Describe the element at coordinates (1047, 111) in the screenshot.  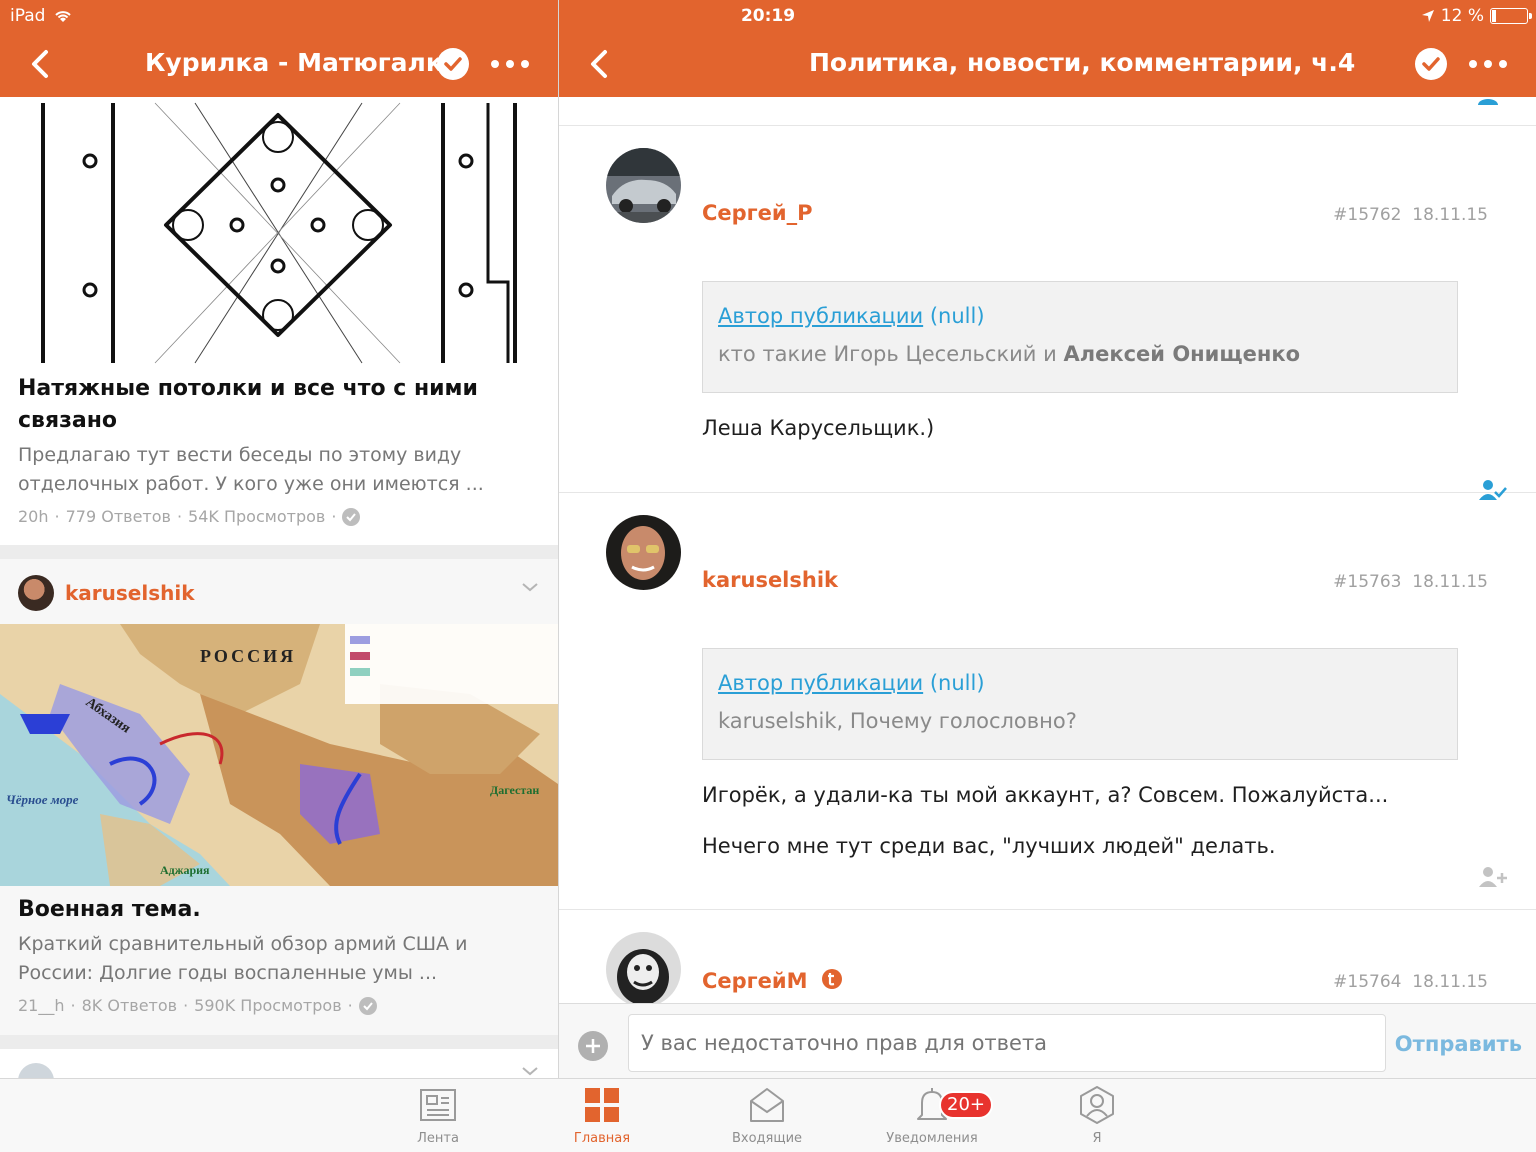
I see `previous-post-tail` at that location.